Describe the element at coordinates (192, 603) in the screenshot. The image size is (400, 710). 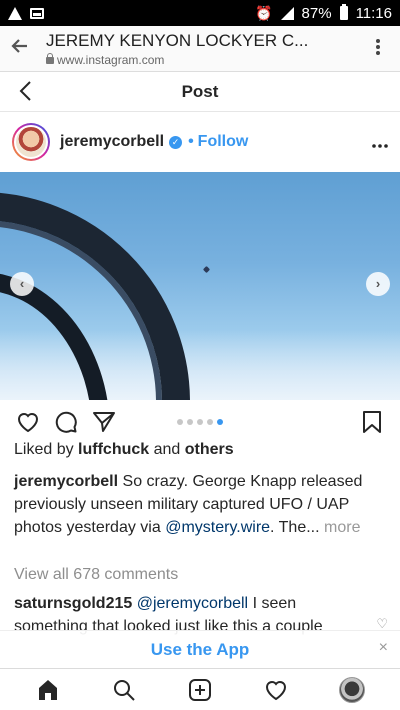
I see `comment-mention: @jeremycorbell` at that location.